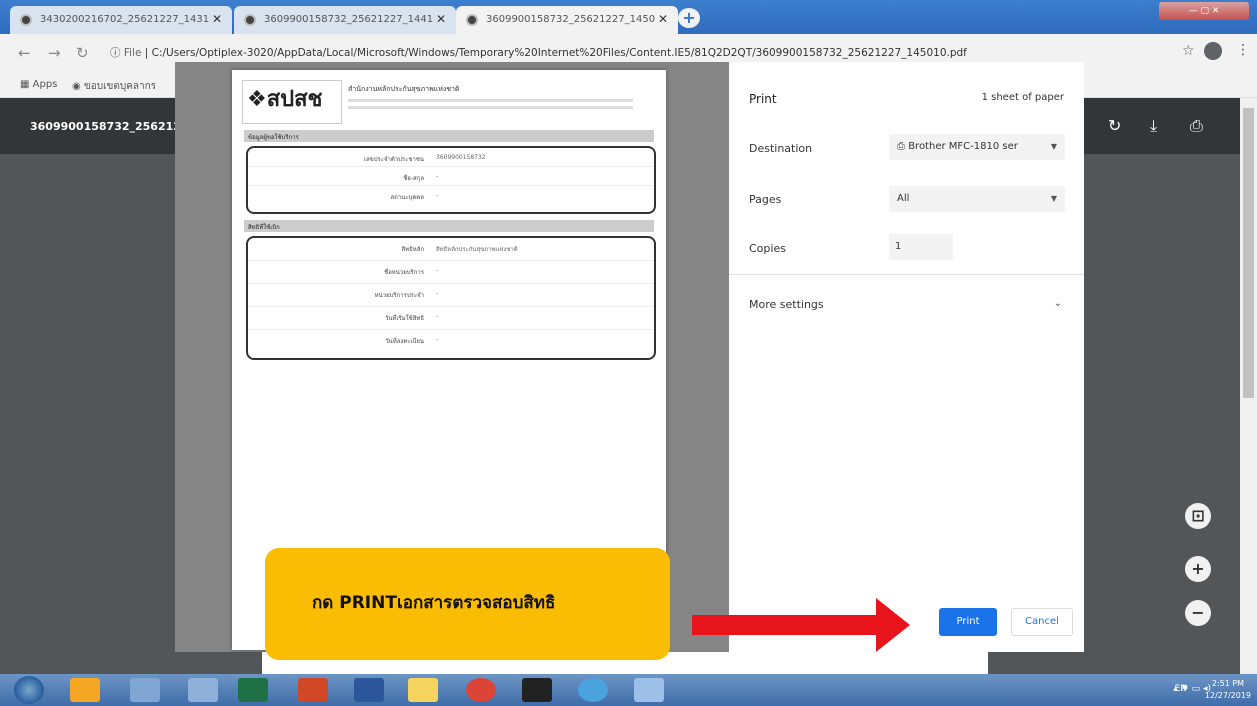  I want to click on section-title: ข้อมูลผู้ขอใช้บริการ, so click(449, 136).